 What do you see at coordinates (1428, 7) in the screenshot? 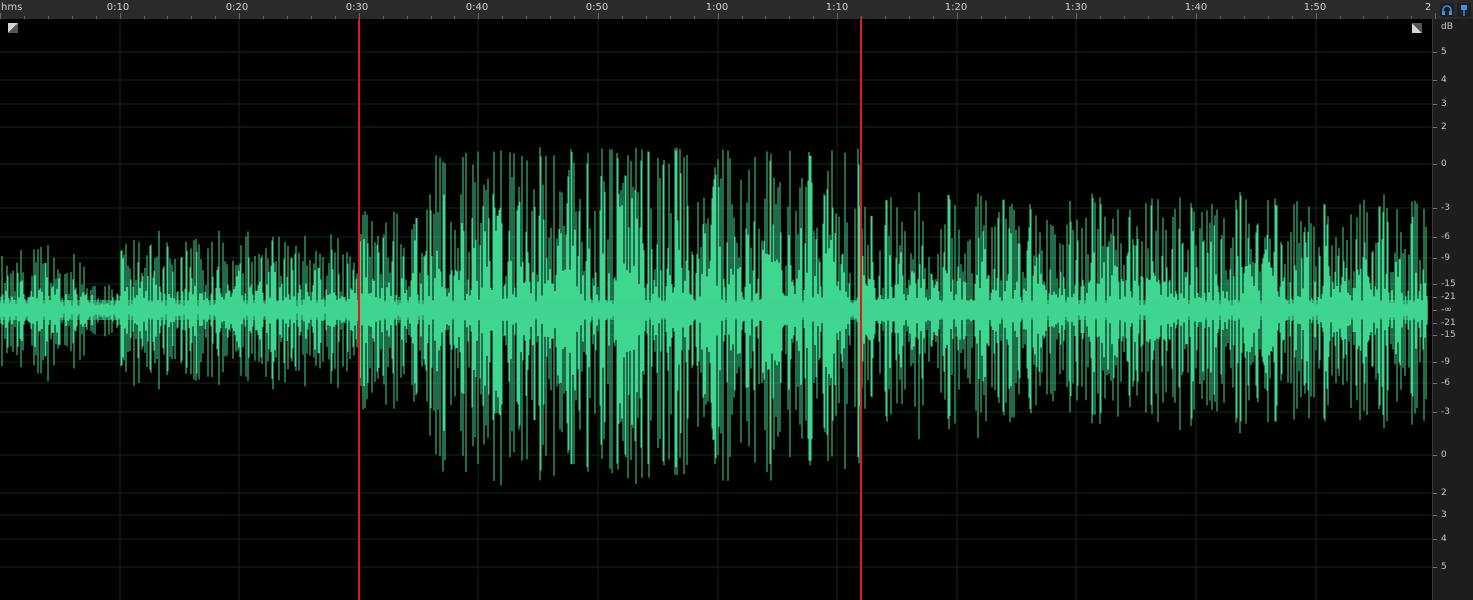
I see `ruler-tick-label: 2` at bounding box center [1428, 7].